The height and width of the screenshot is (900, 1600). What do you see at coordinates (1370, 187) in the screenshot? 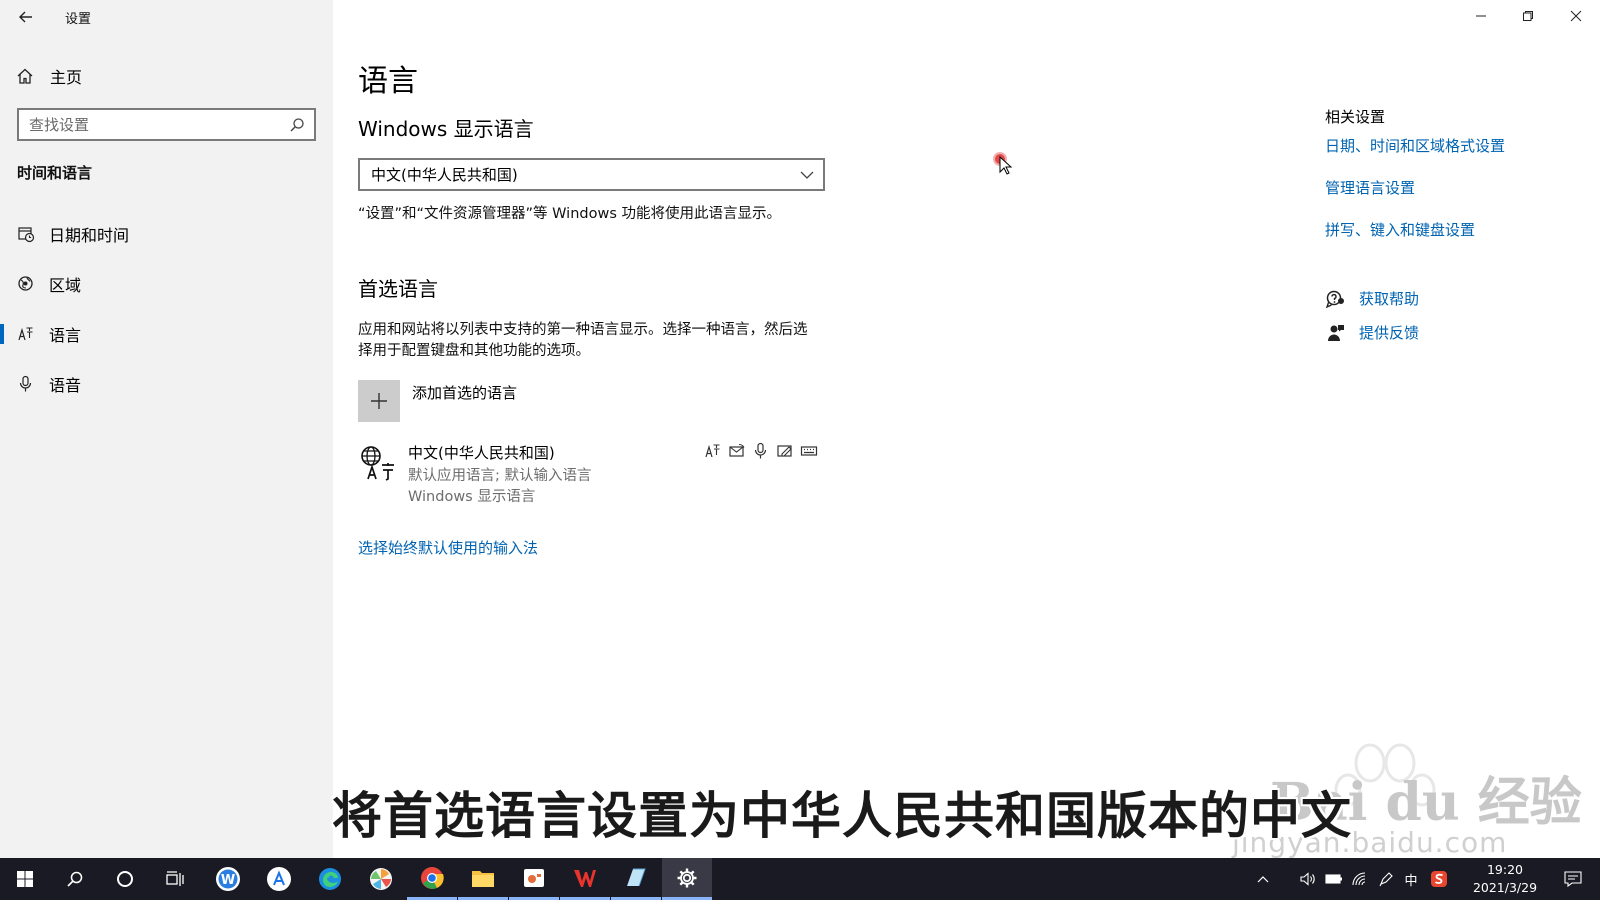
I see `related-link-manage-language: 管理语言设置` at bounding box center [1370, 187].